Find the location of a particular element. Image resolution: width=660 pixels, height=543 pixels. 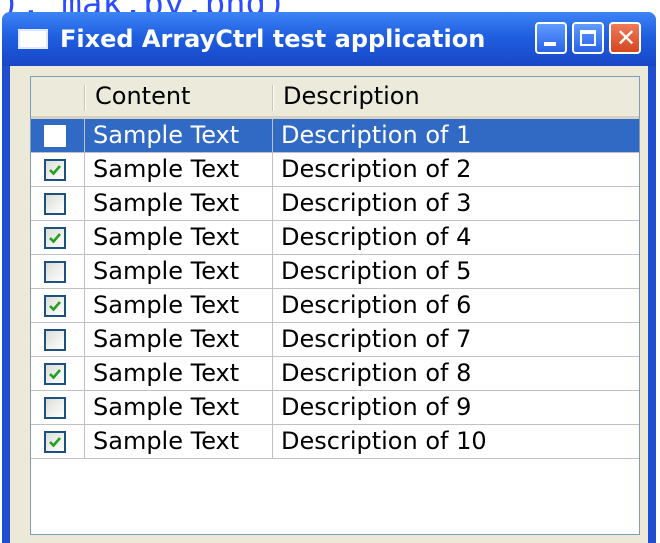

list-row: Sample Text Description of 2 is located at coordinates (335, 170).